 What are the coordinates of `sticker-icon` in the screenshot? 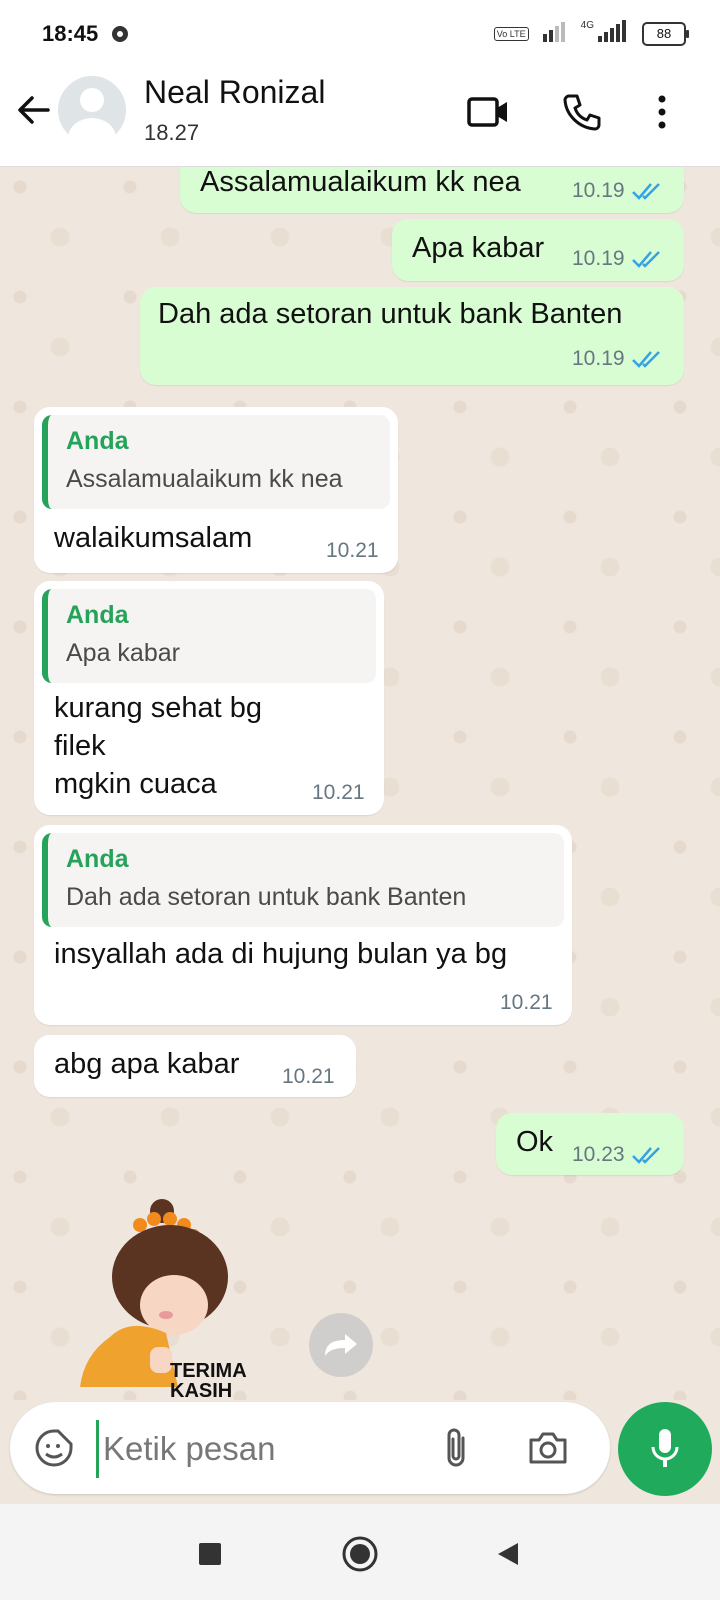 It's located at (54, 1448).